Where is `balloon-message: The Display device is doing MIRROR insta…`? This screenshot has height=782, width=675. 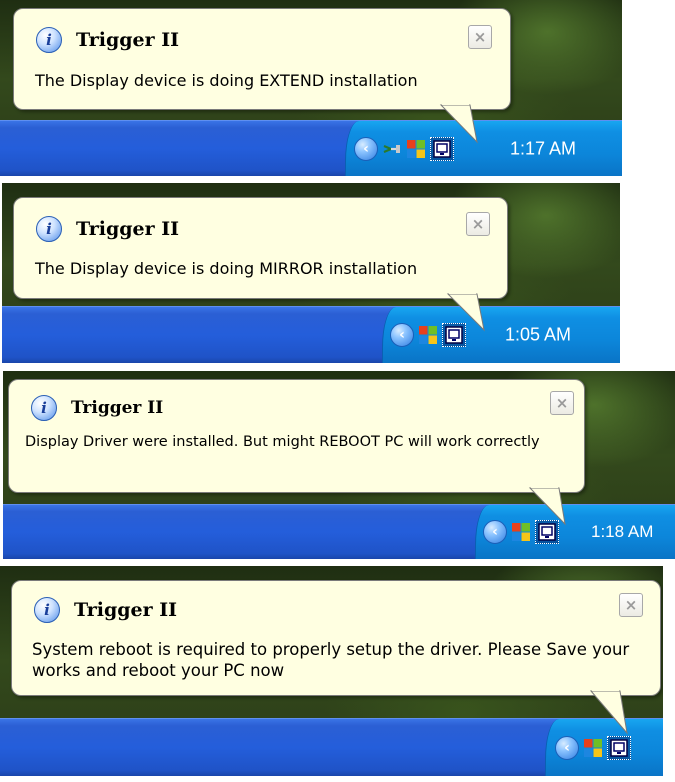
balloon-message: The Display device is doing MIRROR insta… is located at coordinates (226, 268).